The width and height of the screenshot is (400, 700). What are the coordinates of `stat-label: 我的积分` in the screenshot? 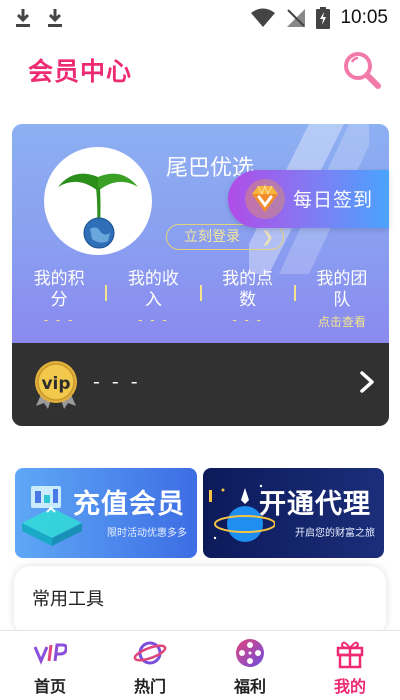 It's located at (59, 289).